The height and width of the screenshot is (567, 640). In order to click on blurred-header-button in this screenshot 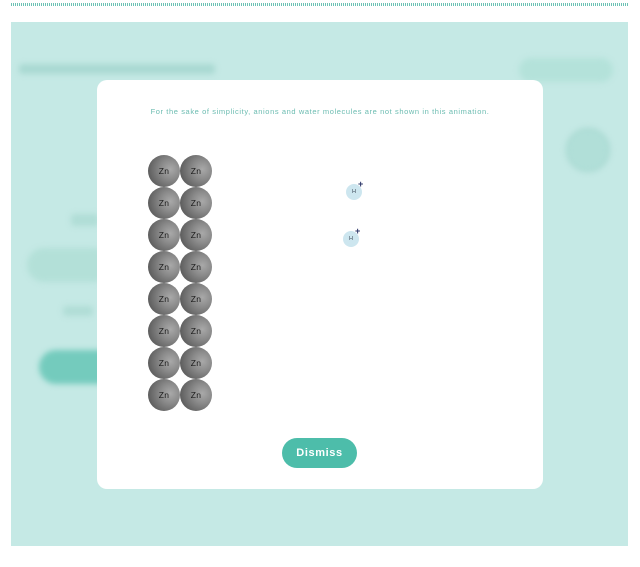, I will do `click(566, 70)`.